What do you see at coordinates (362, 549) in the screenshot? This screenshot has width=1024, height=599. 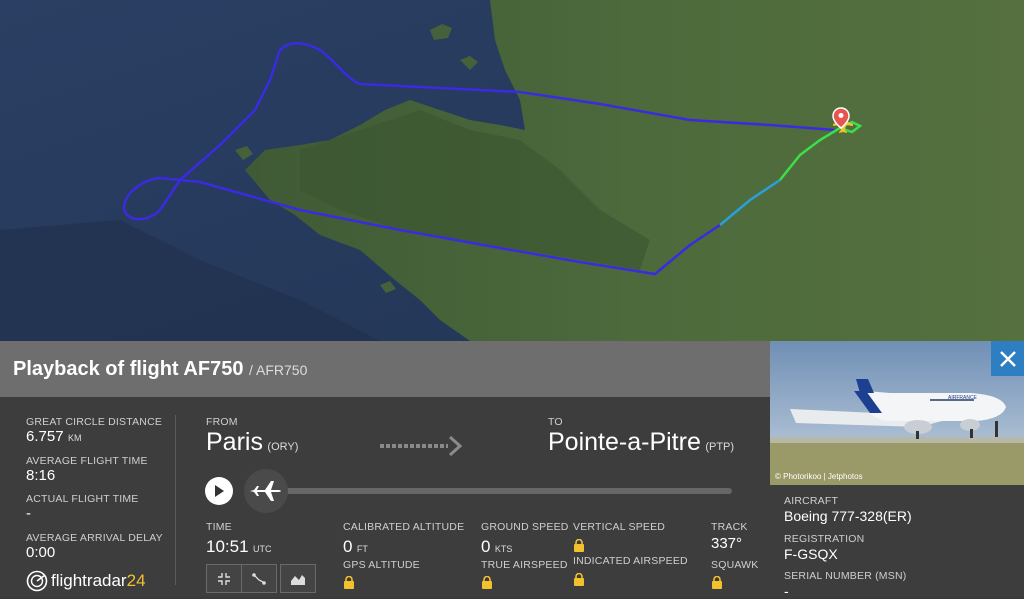 I see `cal-alt-unit: FT` at bounding box center [362, 549].